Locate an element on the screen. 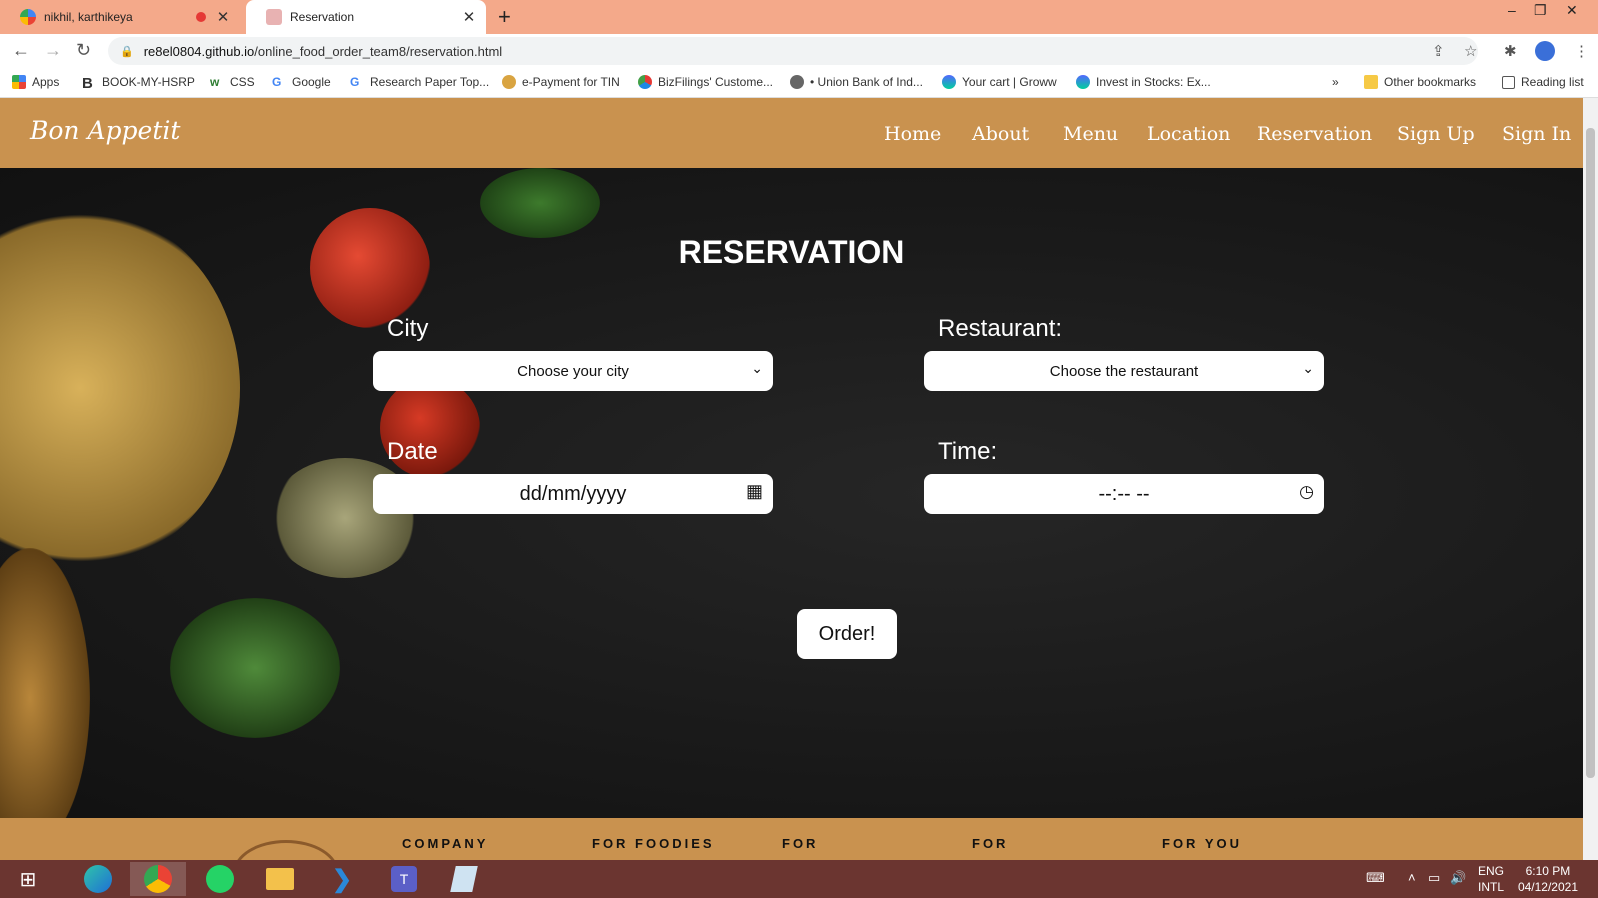  chrome-icon is located at coordinates (158, 879).